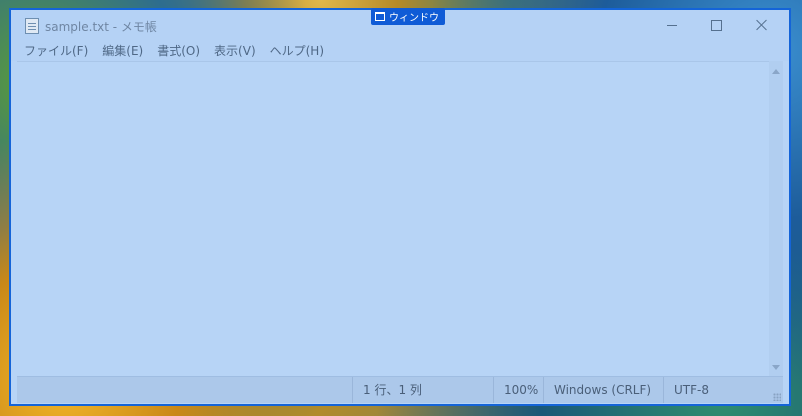 The width and height of the screenshot is (802, 416). What do you see at coordinates (297, 50) in the screenshot?
I see `menu-help: ヘルプ(H)` at bounding box center [297, 50].